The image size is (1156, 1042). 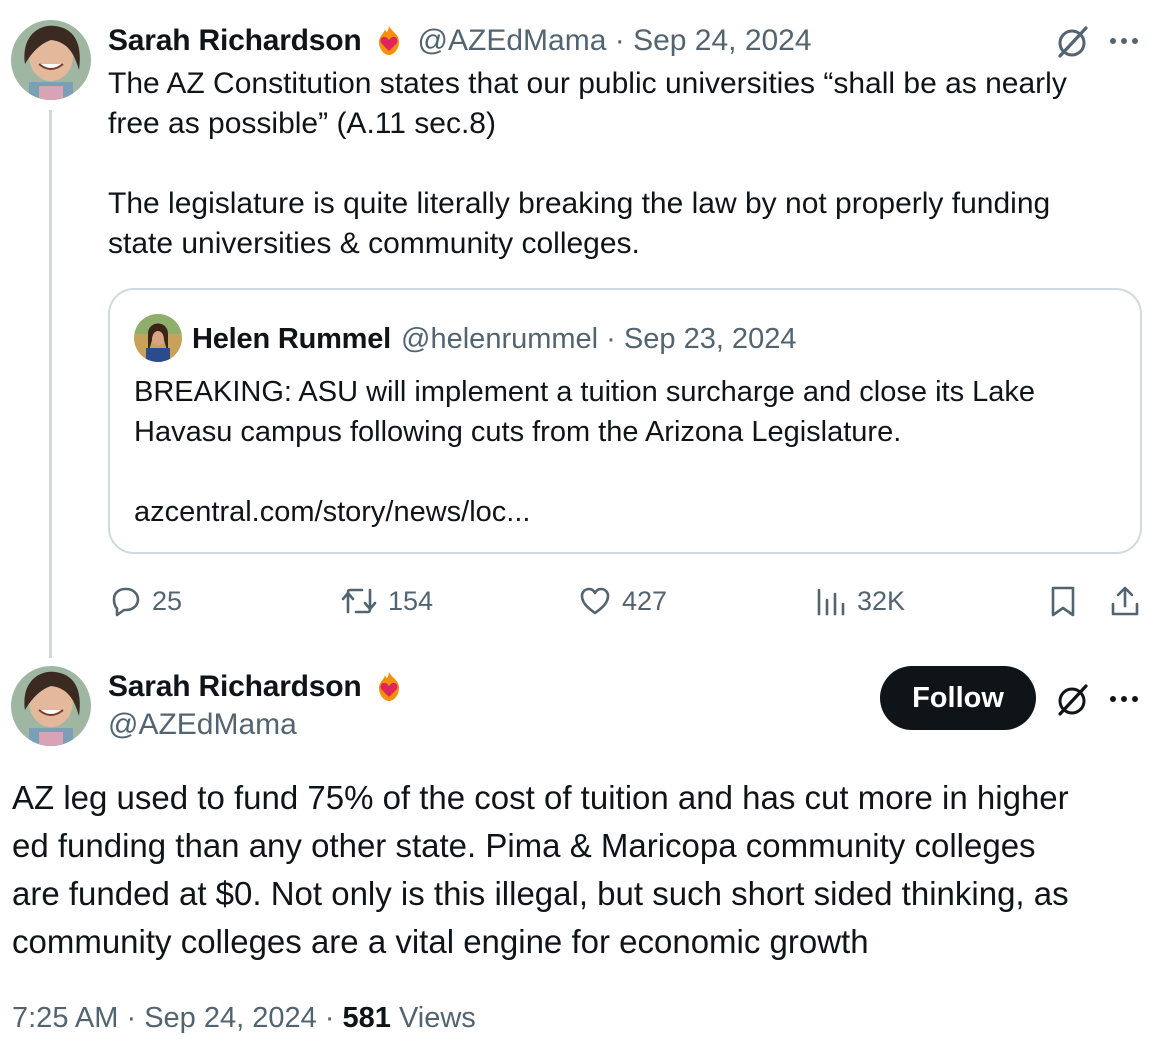 I want to click on reply-button: 25, so click(x=145, y=601).